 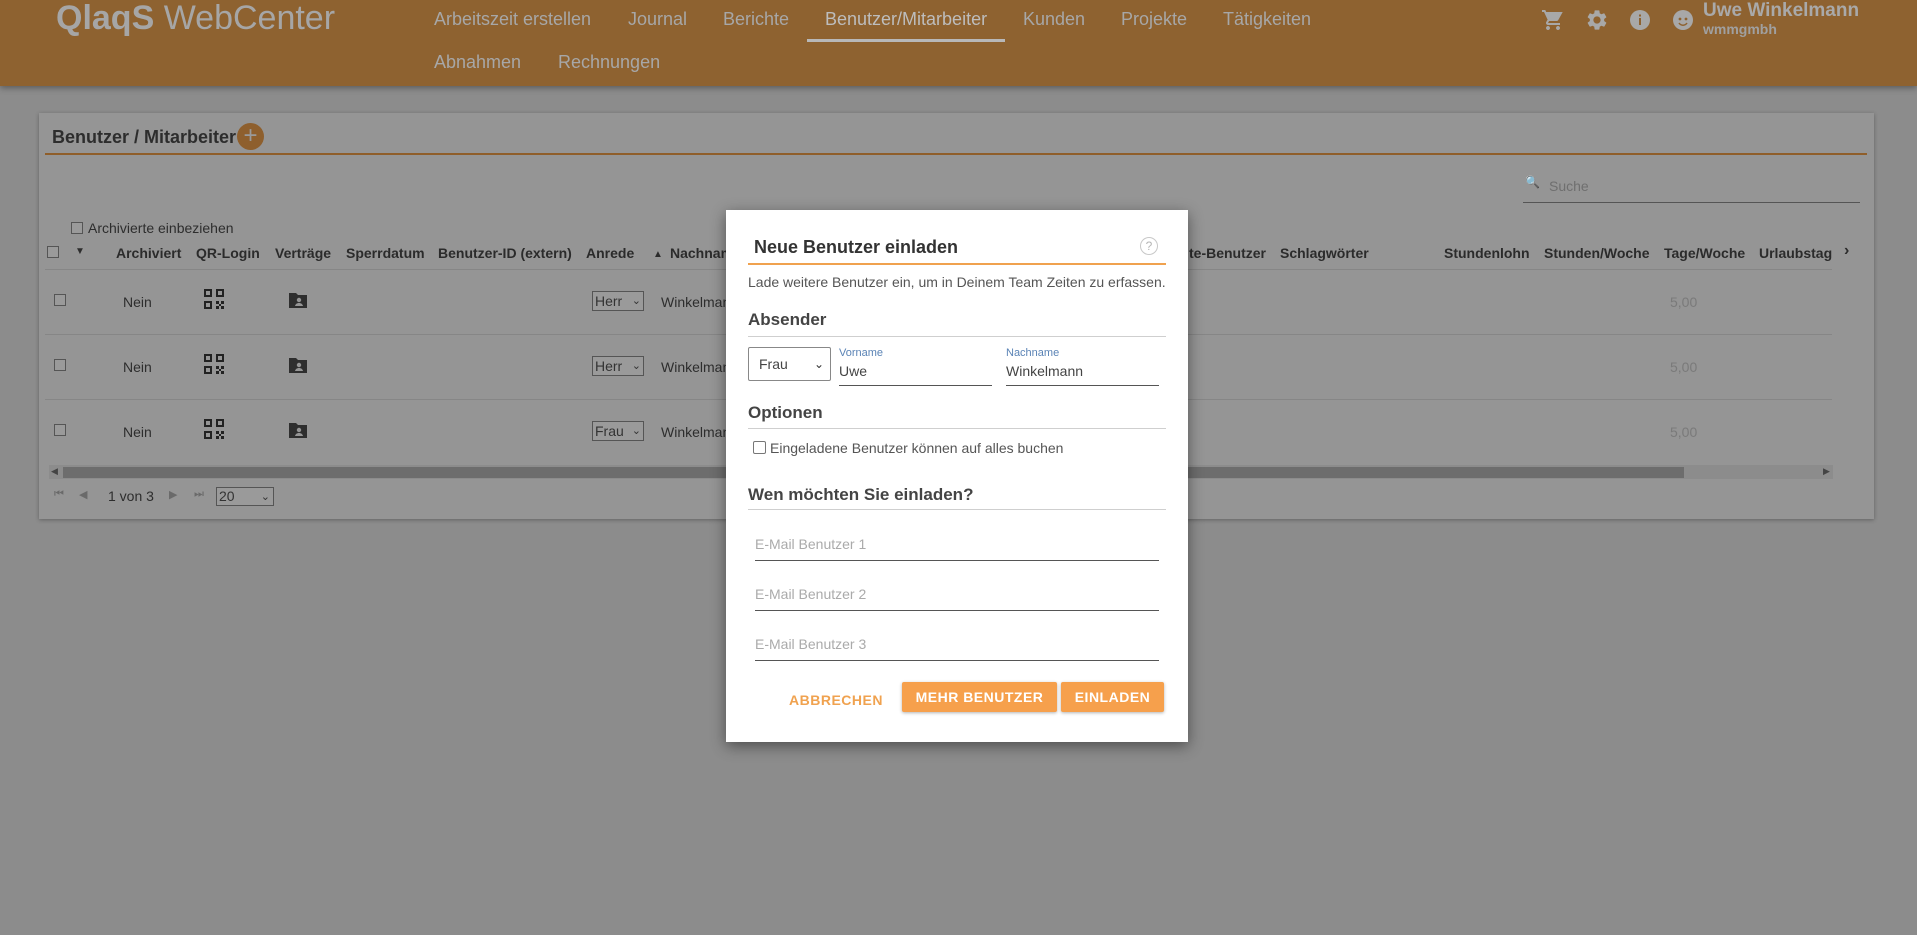 What do you see at coordinates (1227, 253) in the screenshot?
I see `col-gaeste-benutzer: te-Benutzer` at bounding box center [1227, 253].